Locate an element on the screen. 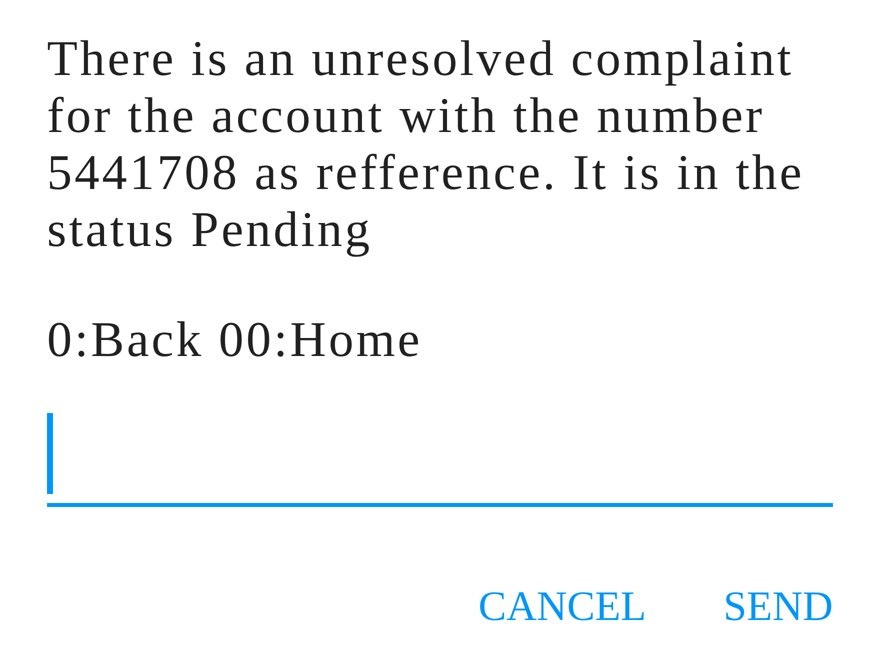 The width and height of the screenshot is (891, 666). input-field is located at coordinates (440, 460).